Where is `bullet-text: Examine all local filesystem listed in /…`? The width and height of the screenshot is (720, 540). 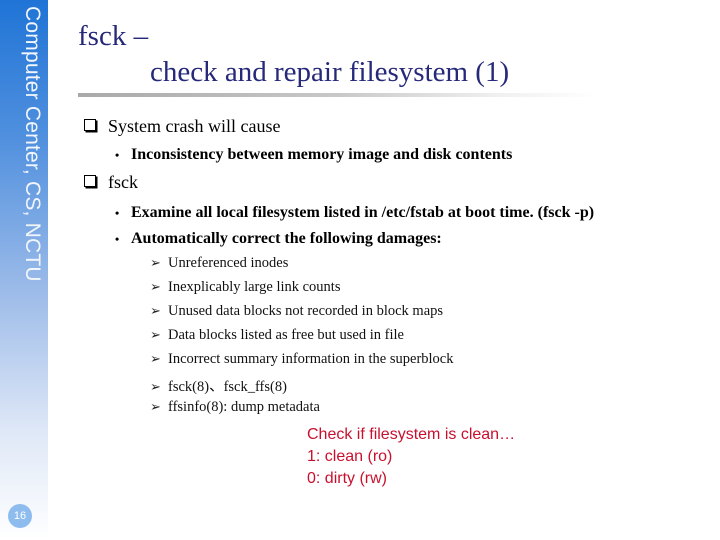
bullet-text: Examine all local filesystem listed in /… is located at coordinates (363, 212).